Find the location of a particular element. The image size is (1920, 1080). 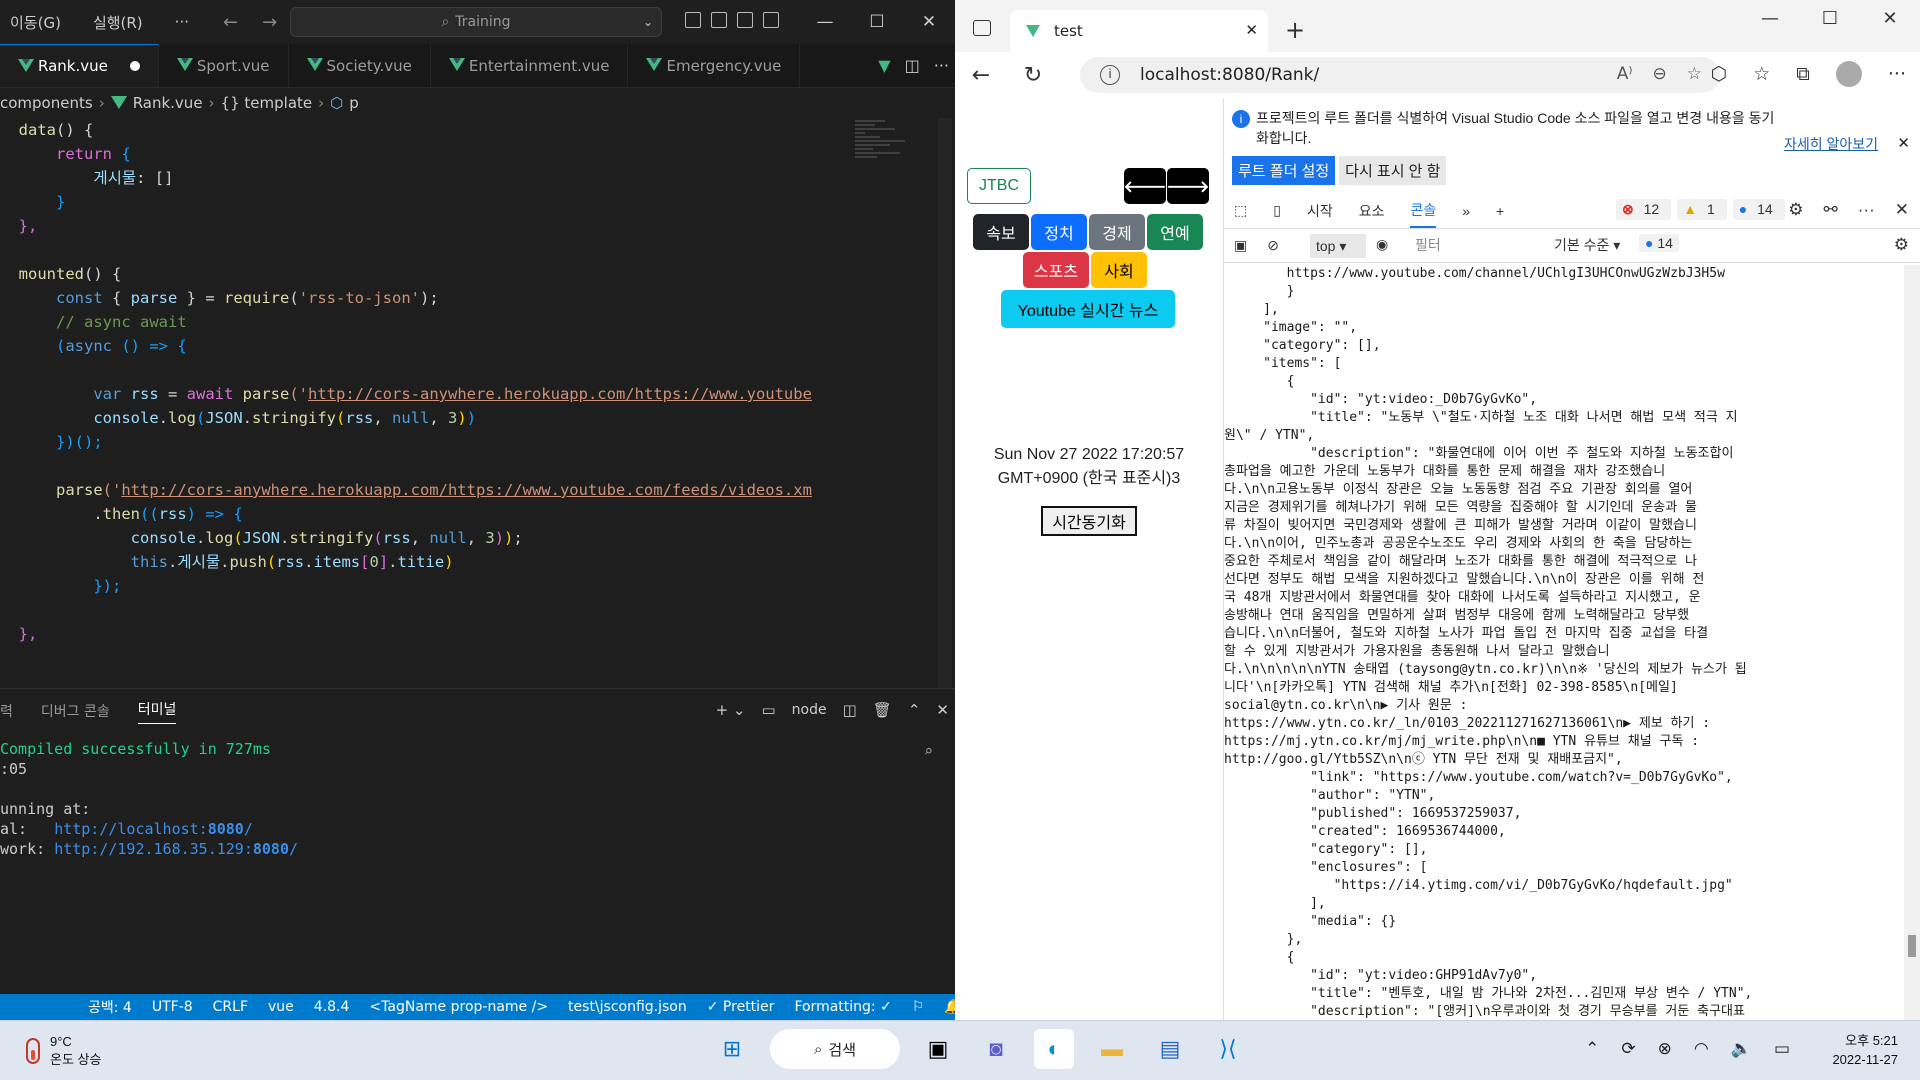

close-info-icon: ✕ is located at coordinates (1903, 143).